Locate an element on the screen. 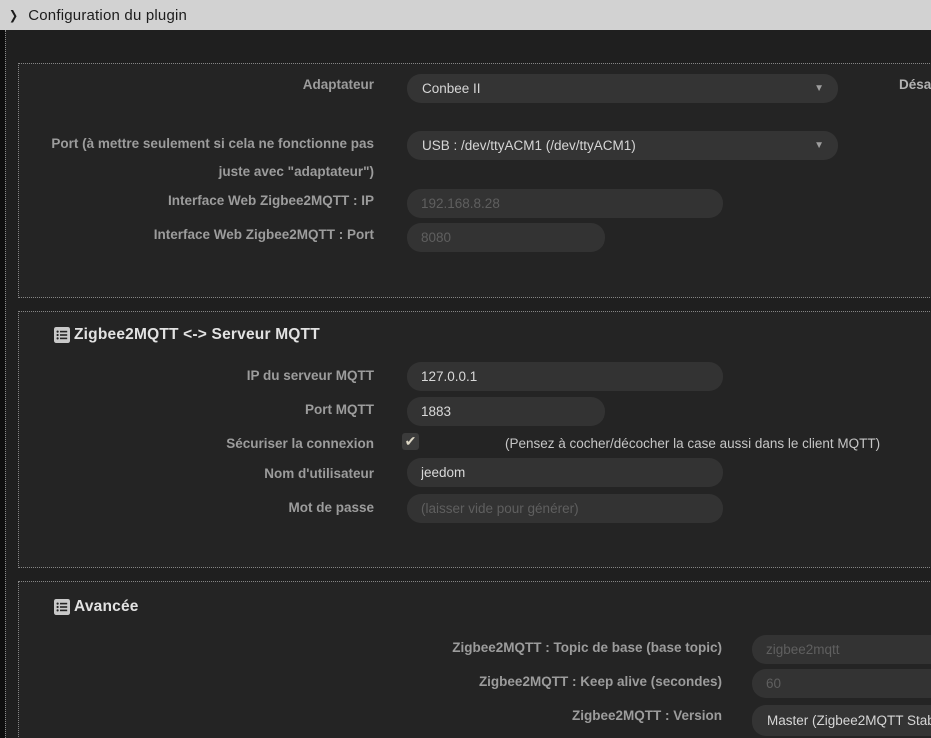  advanced-section-header: Avancée is located at coordinates (96, 607).